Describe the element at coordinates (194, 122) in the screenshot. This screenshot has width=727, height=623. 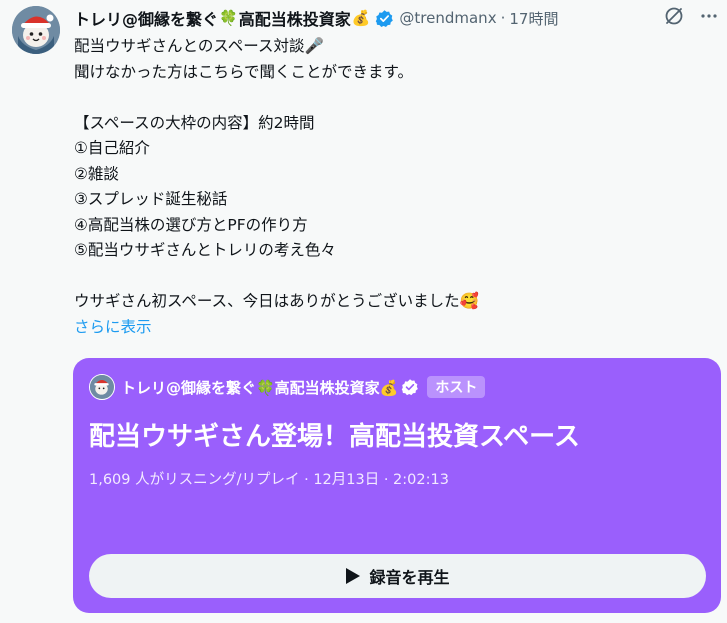
I see `tweet-text-line: 【スペースの大枠の内容】約2時間` at that location.